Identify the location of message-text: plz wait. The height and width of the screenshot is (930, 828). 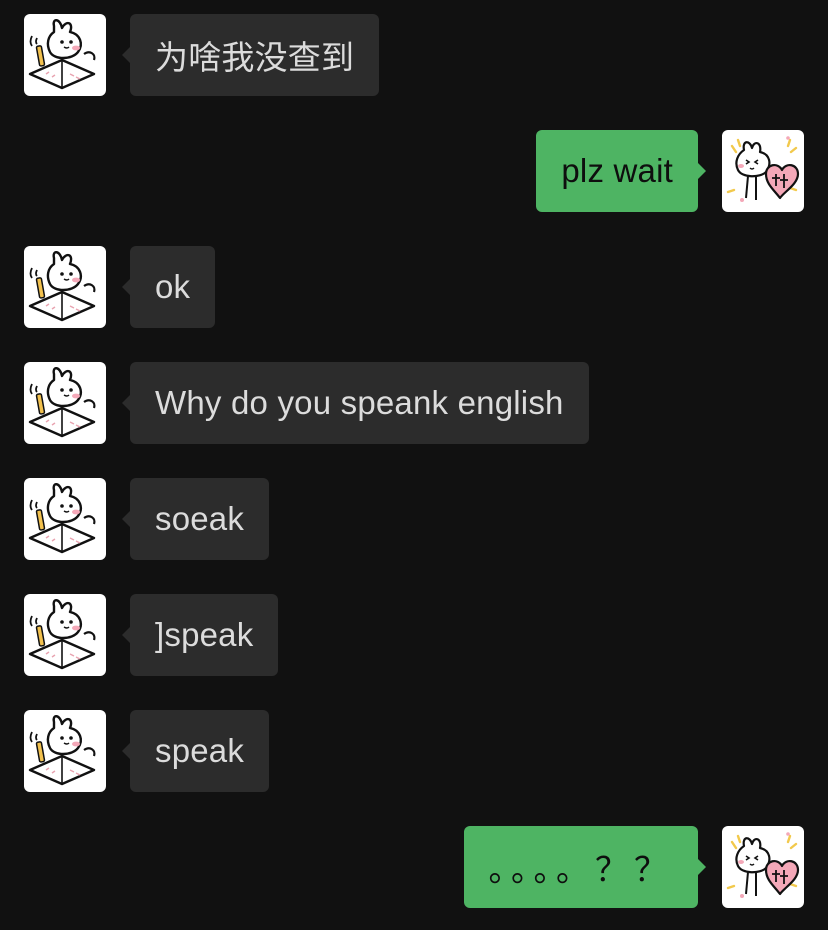
(617, 170).